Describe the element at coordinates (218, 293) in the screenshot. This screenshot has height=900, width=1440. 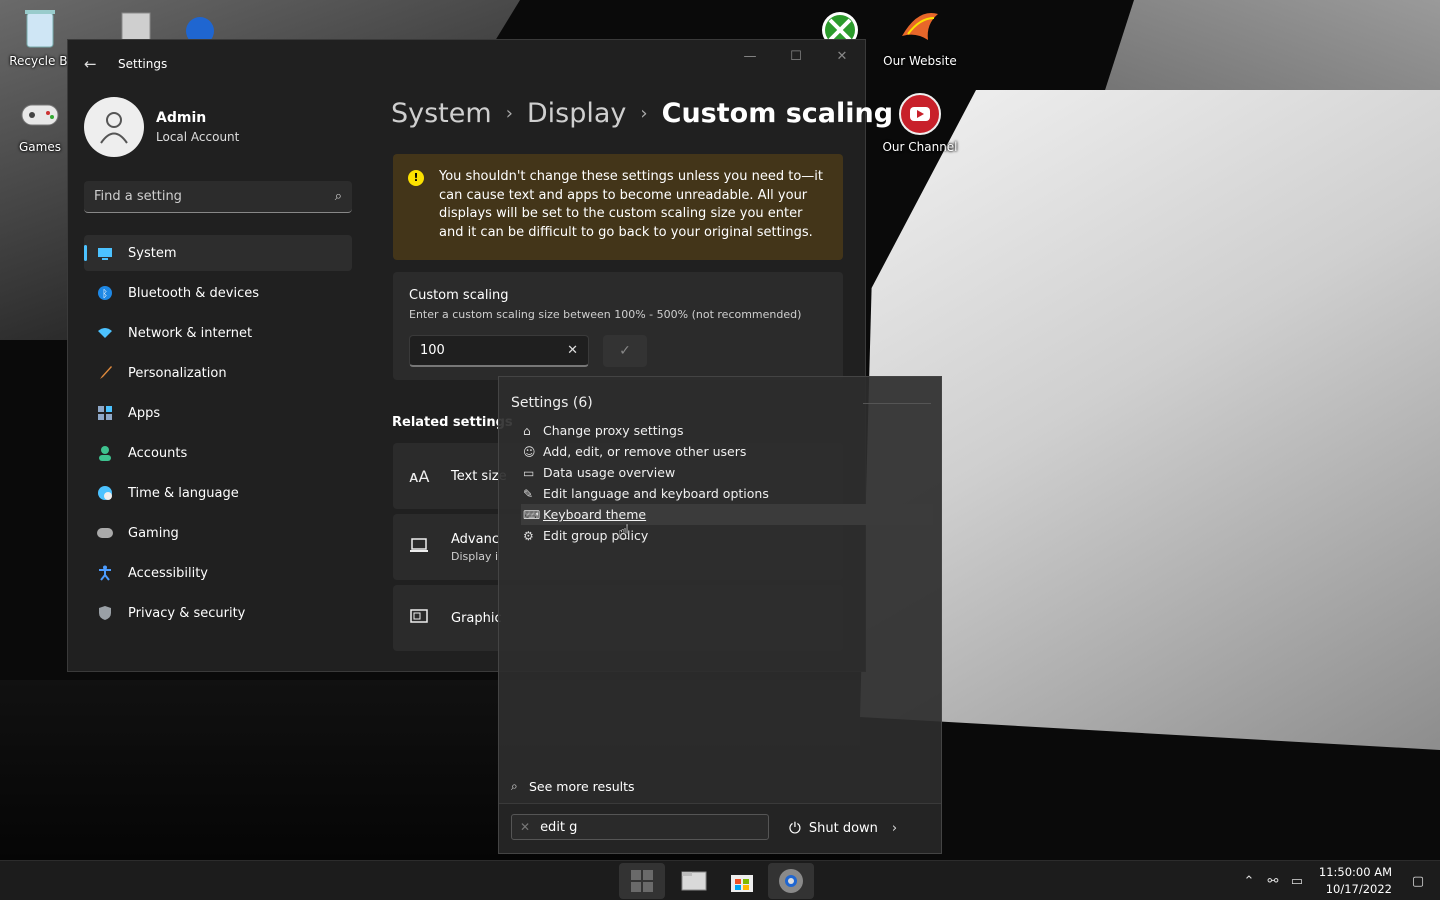
I see `nav-item-bluetooth-devices: ᛒ Bluetooth & devices` at that location.